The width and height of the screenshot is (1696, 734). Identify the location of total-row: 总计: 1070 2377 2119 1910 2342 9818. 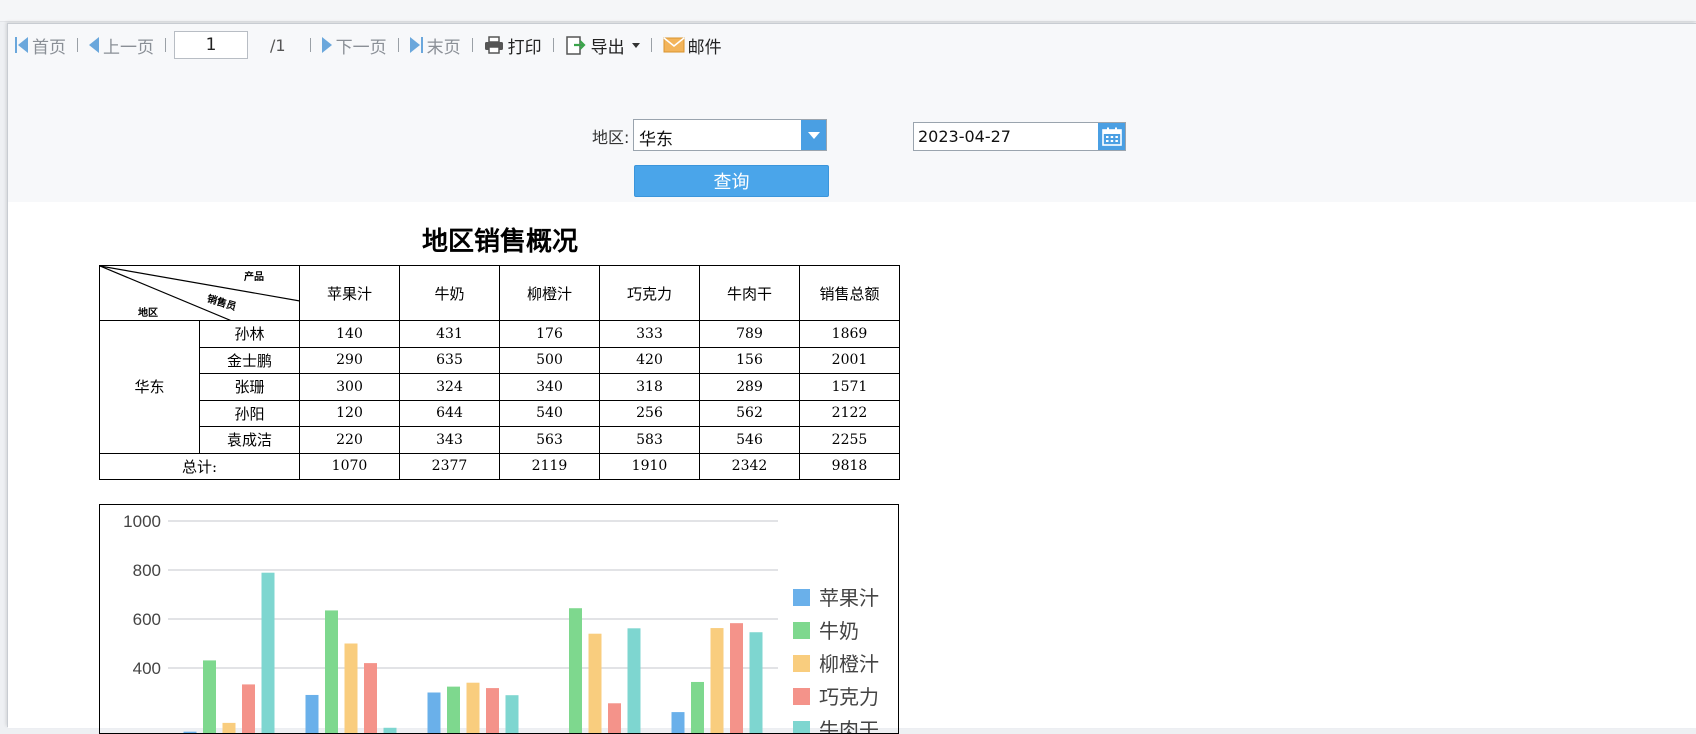
(500, 466).